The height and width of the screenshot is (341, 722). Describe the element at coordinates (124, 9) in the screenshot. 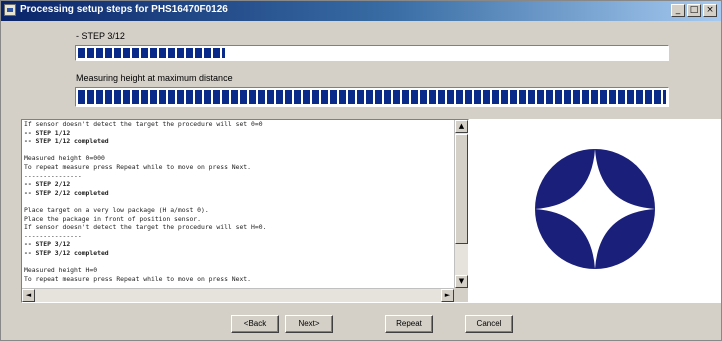

I see `window-title: Processing setup steps for PHS16470F0126` at that location.